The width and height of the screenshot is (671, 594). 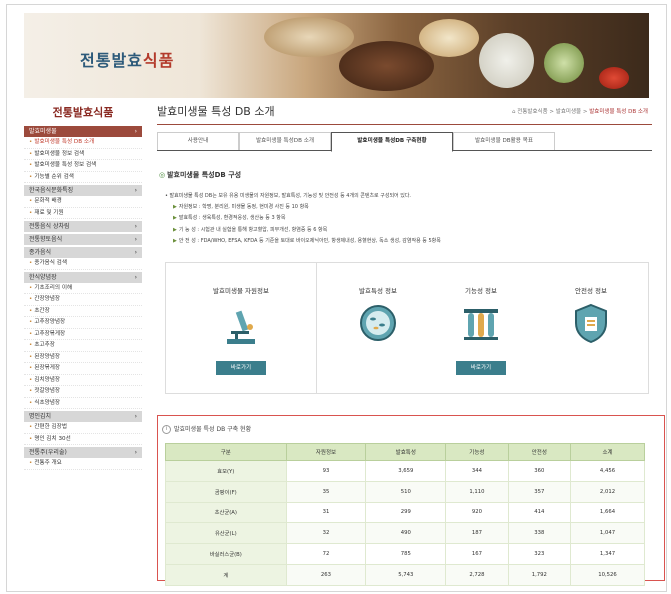 What do you see at coordinates (83, 464) in the screenshot?
I see `sidebar-item: • 전통주 개요` at bounding box center [83, 464].